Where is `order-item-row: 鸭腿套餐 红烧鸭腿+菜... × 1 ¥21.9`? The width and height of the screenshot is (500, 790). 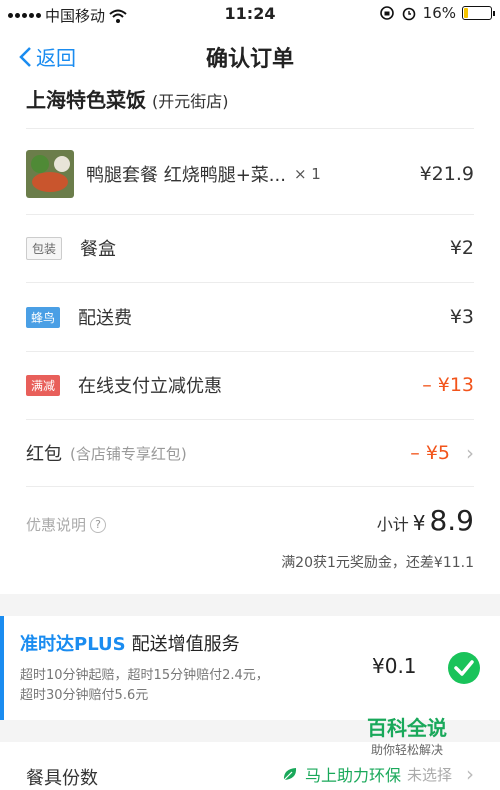 order-item-row: 鸭腿套餐 红烧鸭腿+菜... × 1 ¥21.9 is located at coordinates (250, 174).